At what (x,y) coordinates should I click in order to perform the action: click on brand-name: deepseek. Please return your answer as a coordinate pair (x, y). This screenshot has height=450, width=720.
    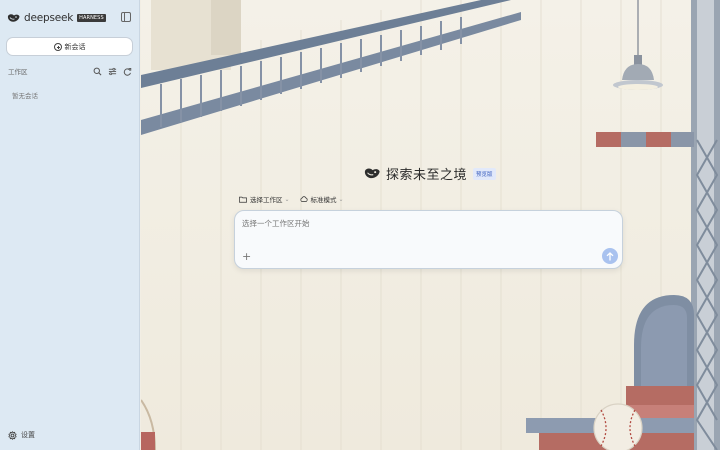
    Looking at the image, I should click on (49, 18).